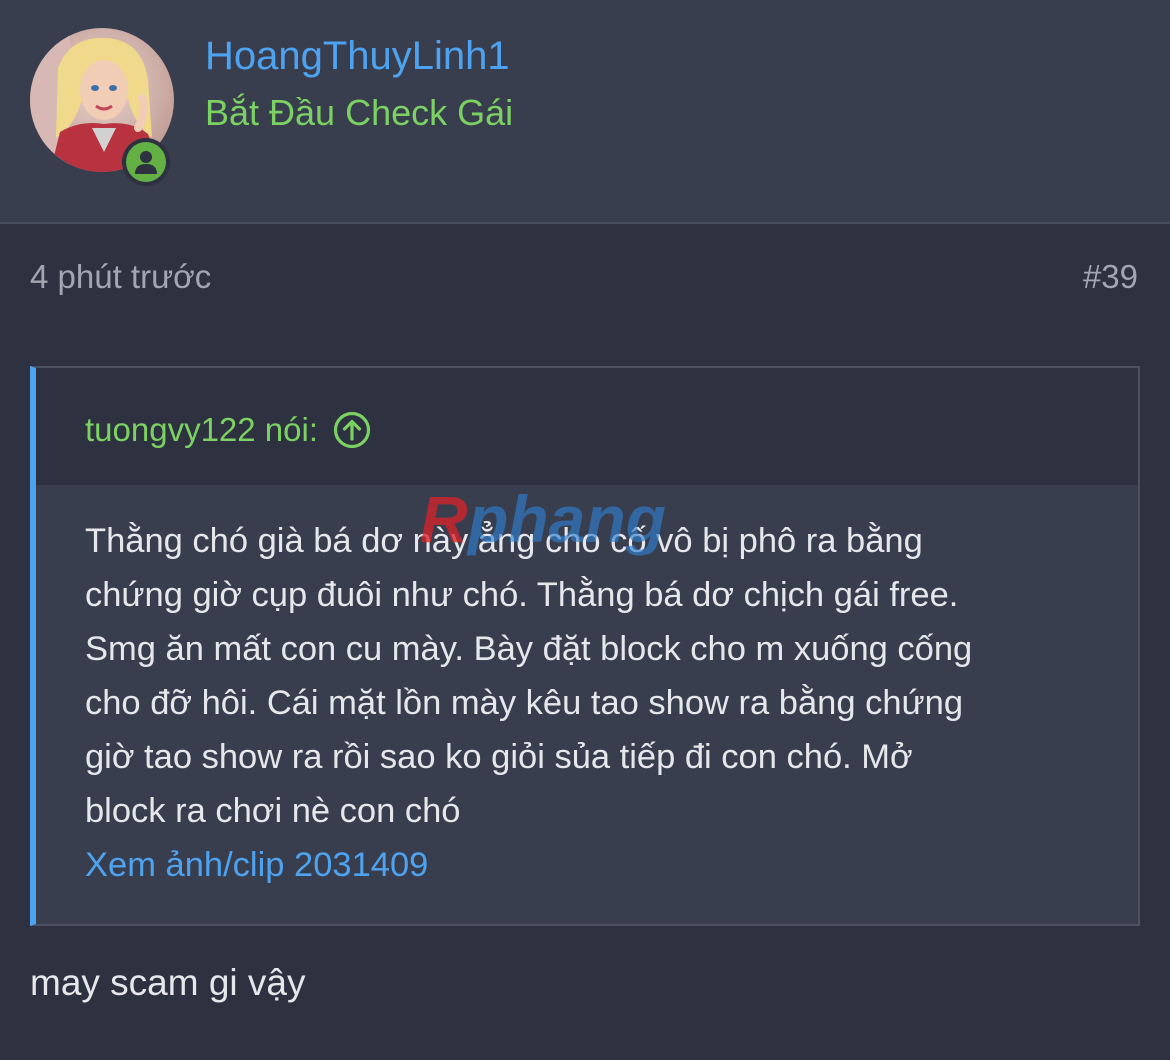 The width and height of the screenshot is (1170, 1060). I want to click on arrow-up-circle-icon, so click(352, 430).